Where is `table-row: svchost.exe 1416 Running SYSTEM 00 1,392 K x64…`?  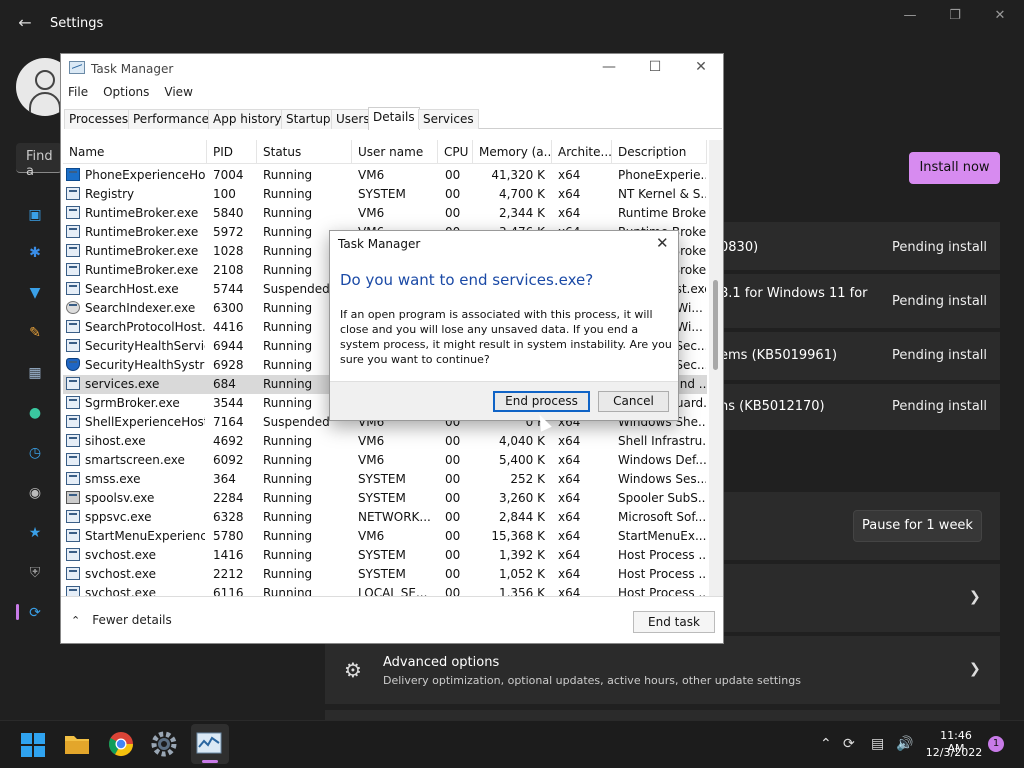 table-row: svchost.exe 1416 Running SYSTEM 00 1,392 K x64… is located at coordinates (385, 555).